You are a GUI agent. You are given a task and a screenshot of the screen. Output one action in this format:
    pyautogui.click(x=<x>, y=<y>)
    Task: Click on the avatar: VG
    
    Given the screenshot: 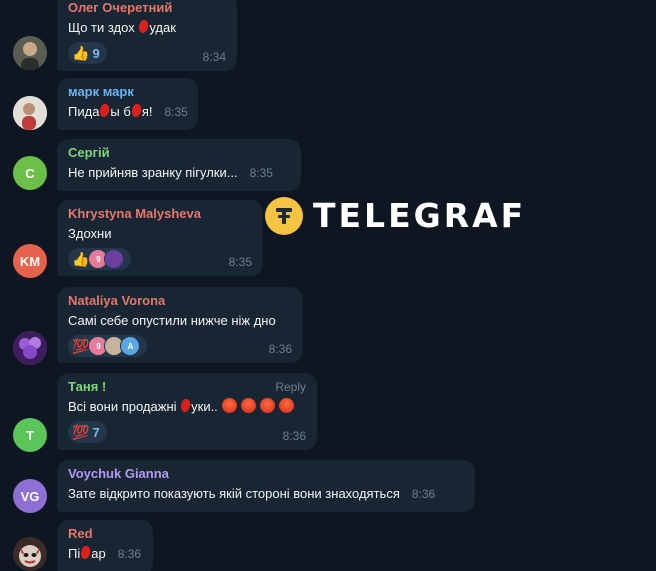 What is the action you would take?
    pyautogui.click(x=30, y=496)
    